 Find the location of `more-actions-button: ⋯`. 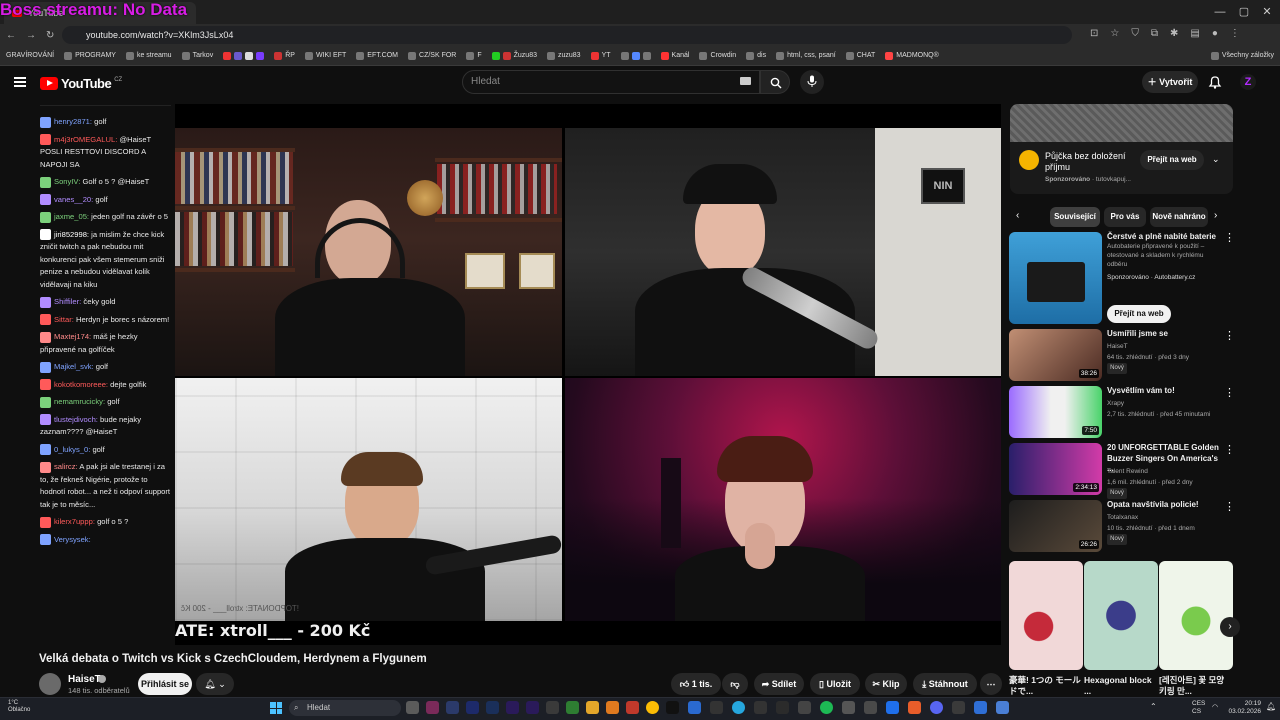

more-actions-button: ⋯ is located at coordinates (991, 684).